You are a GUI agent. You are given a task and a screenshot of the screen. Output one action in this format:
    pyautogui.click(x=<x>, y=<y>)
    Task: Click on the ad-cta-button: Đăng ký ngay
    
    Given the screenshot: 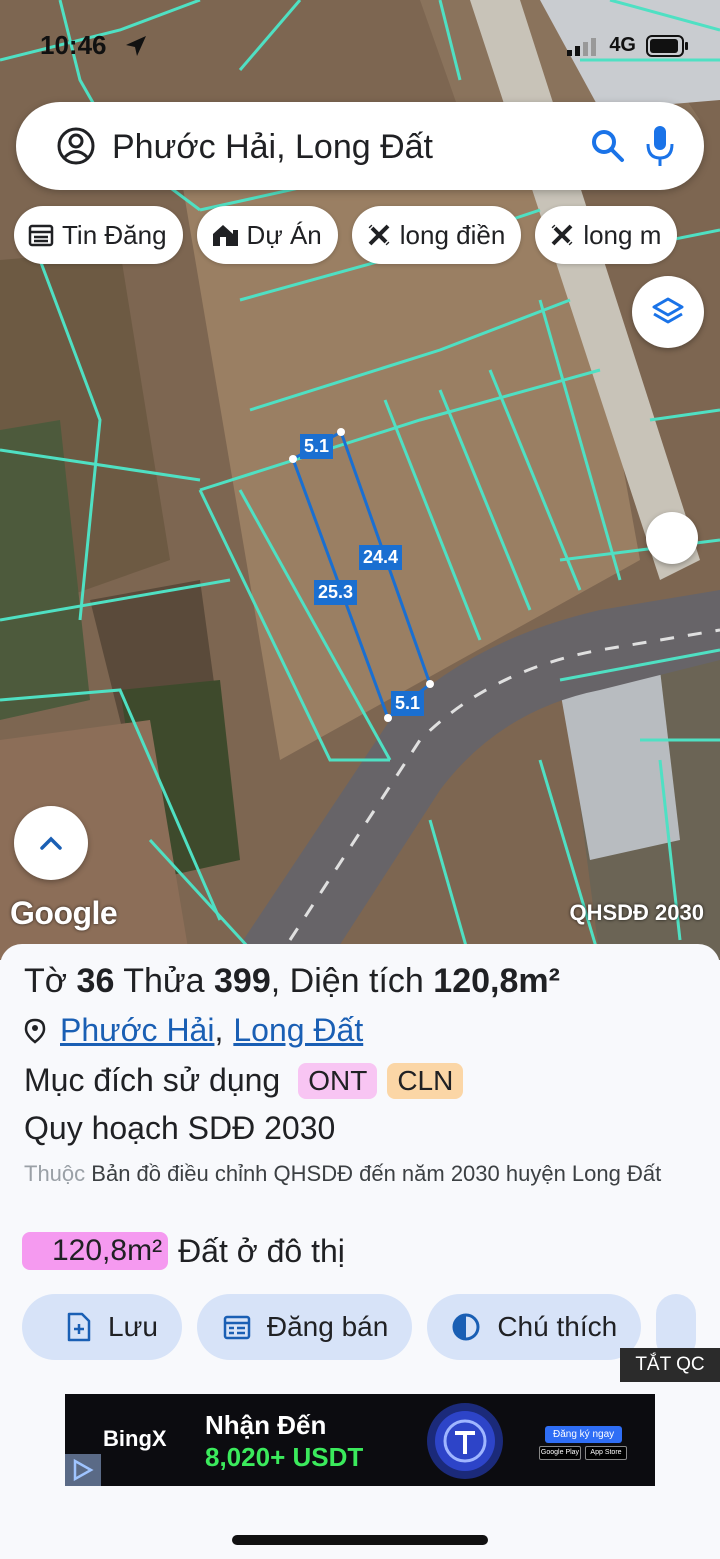 What is the action you would take?
    pyautogui.click(x=584, y=1434)
    